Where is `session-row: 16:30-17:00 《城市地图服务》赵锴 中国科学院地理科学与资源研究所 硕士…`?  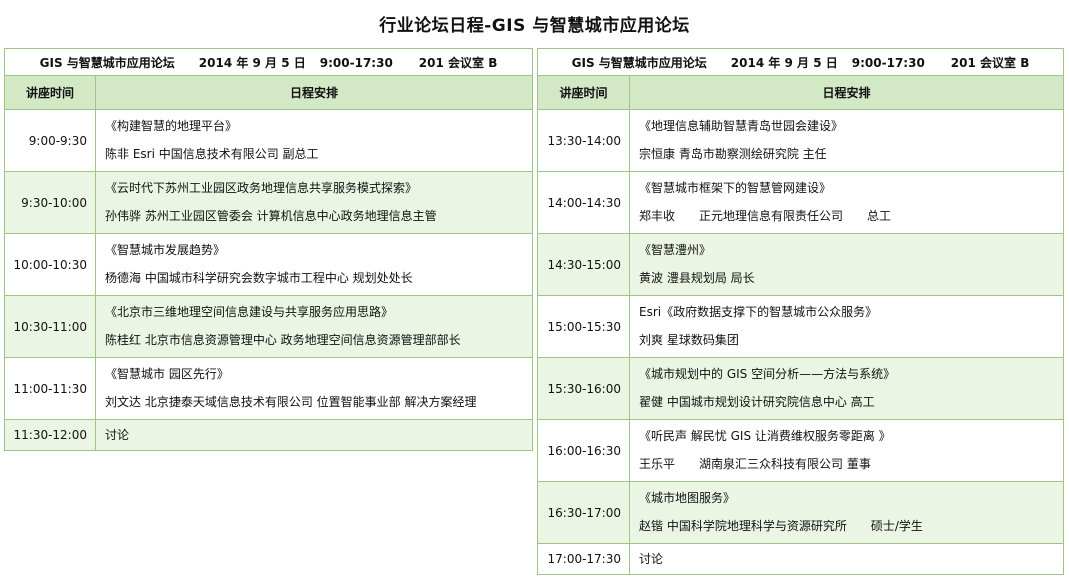 session-row: 16:30-17:00 《城市地图服务》赵锴 中国科学院地理科学与资源研究所 硕士… is located at coordinates (800, 512).